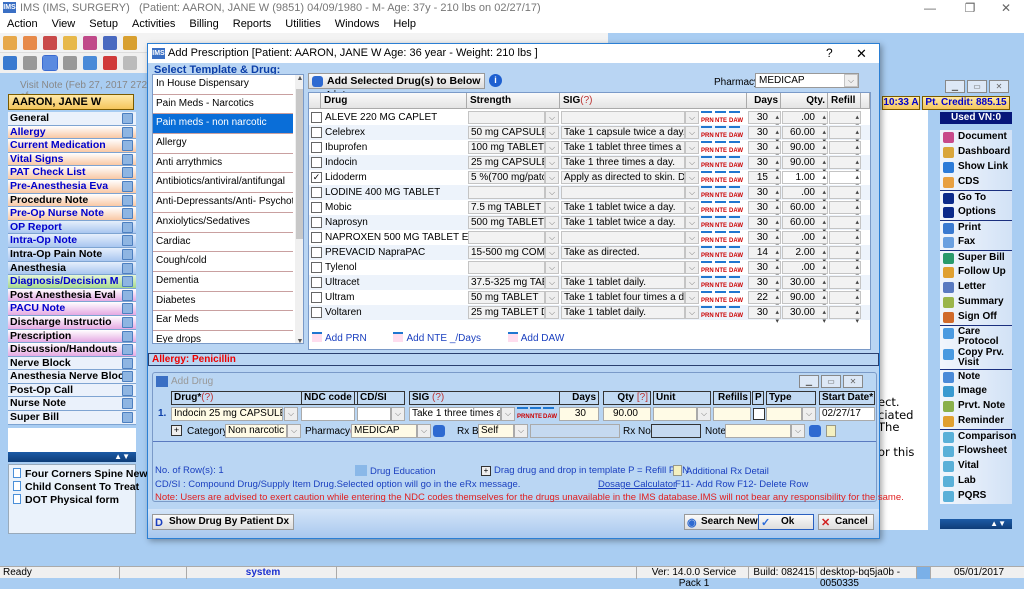 The image size is (1024, 589). Describe the element at coordinates (223, 183) in the screenshot. I see `template-item: Antibiotics/antiviral/antifungal` at that location.